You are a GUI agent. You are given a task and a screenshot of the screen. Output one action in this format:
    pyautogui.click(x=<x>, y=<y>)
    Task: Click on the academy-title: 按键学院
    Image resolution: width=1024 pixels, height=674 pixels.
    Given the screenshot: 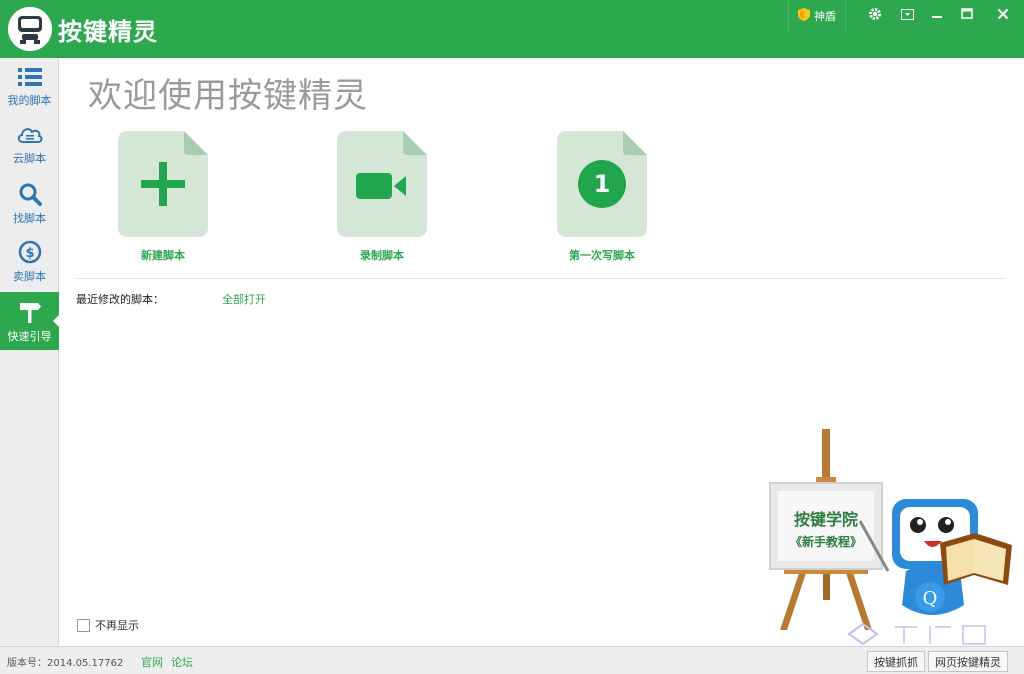 What is the action you would take?
    pyautogui.click(x=826, y=519)
    